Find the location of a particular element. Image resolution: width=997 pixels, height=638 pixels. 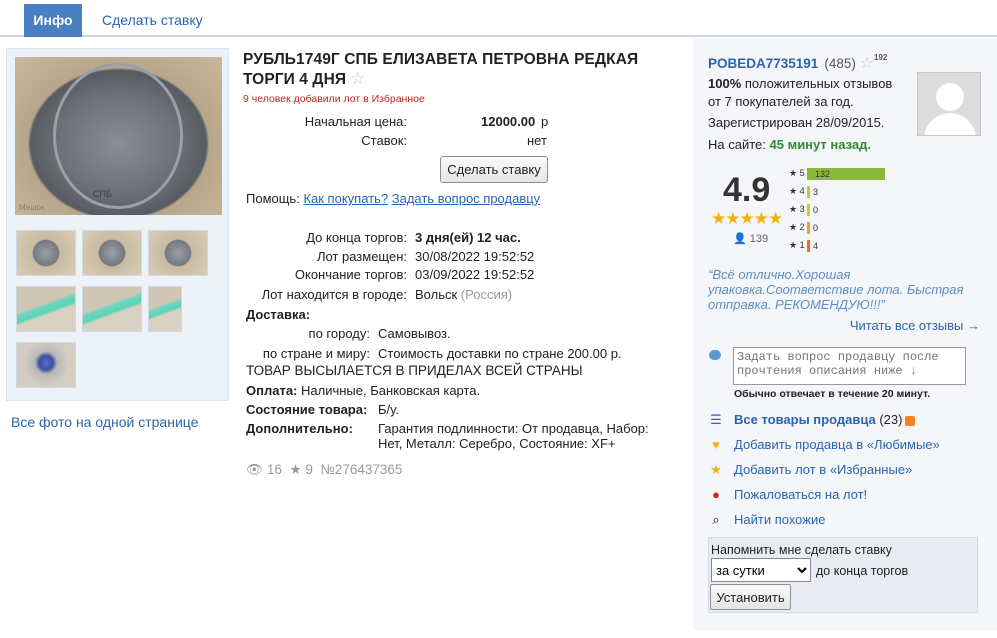

complain-link: Пожаловаться на лот! is located at coordinates (800, 494).